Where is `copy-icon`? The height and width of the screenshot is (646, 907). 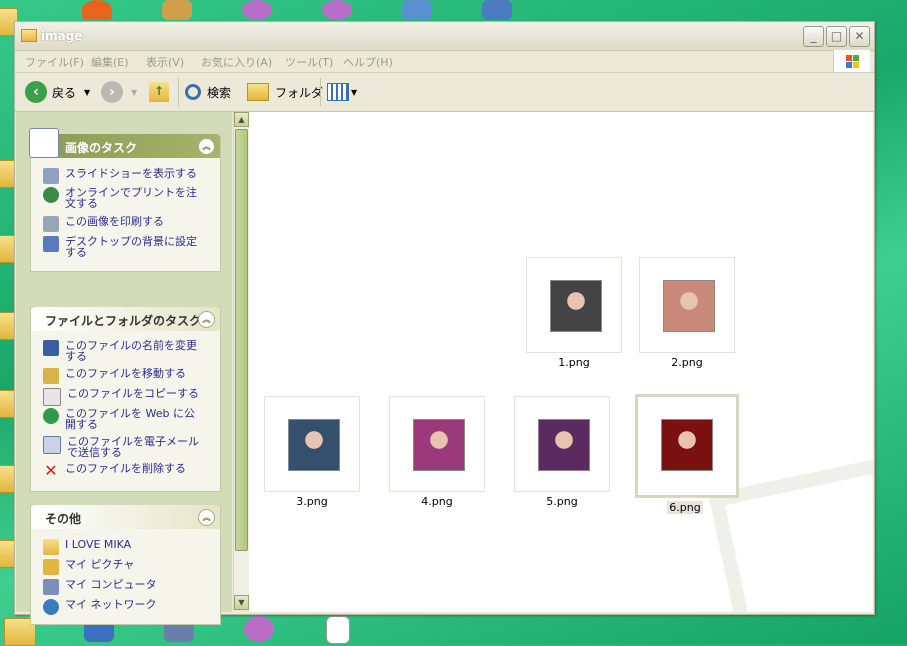
copy-icon is located at coordinates (52, 397).